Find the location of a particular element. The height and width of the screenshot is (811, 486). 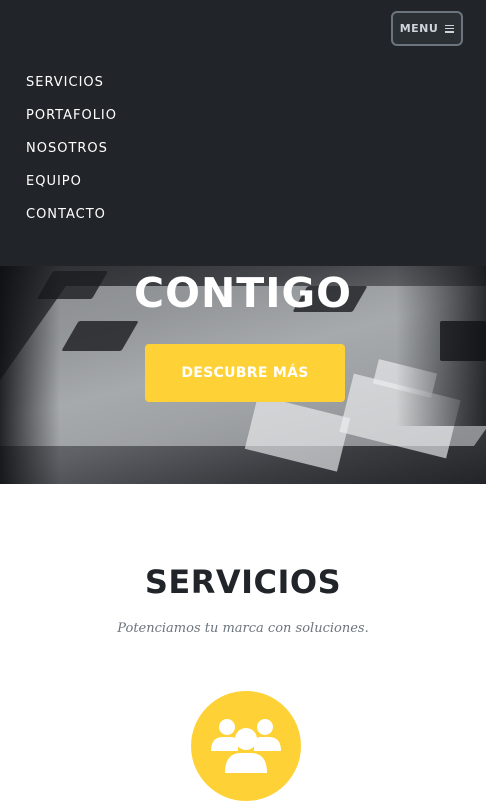

hero-title: CONTIGO is located at coordinates (243, 293).